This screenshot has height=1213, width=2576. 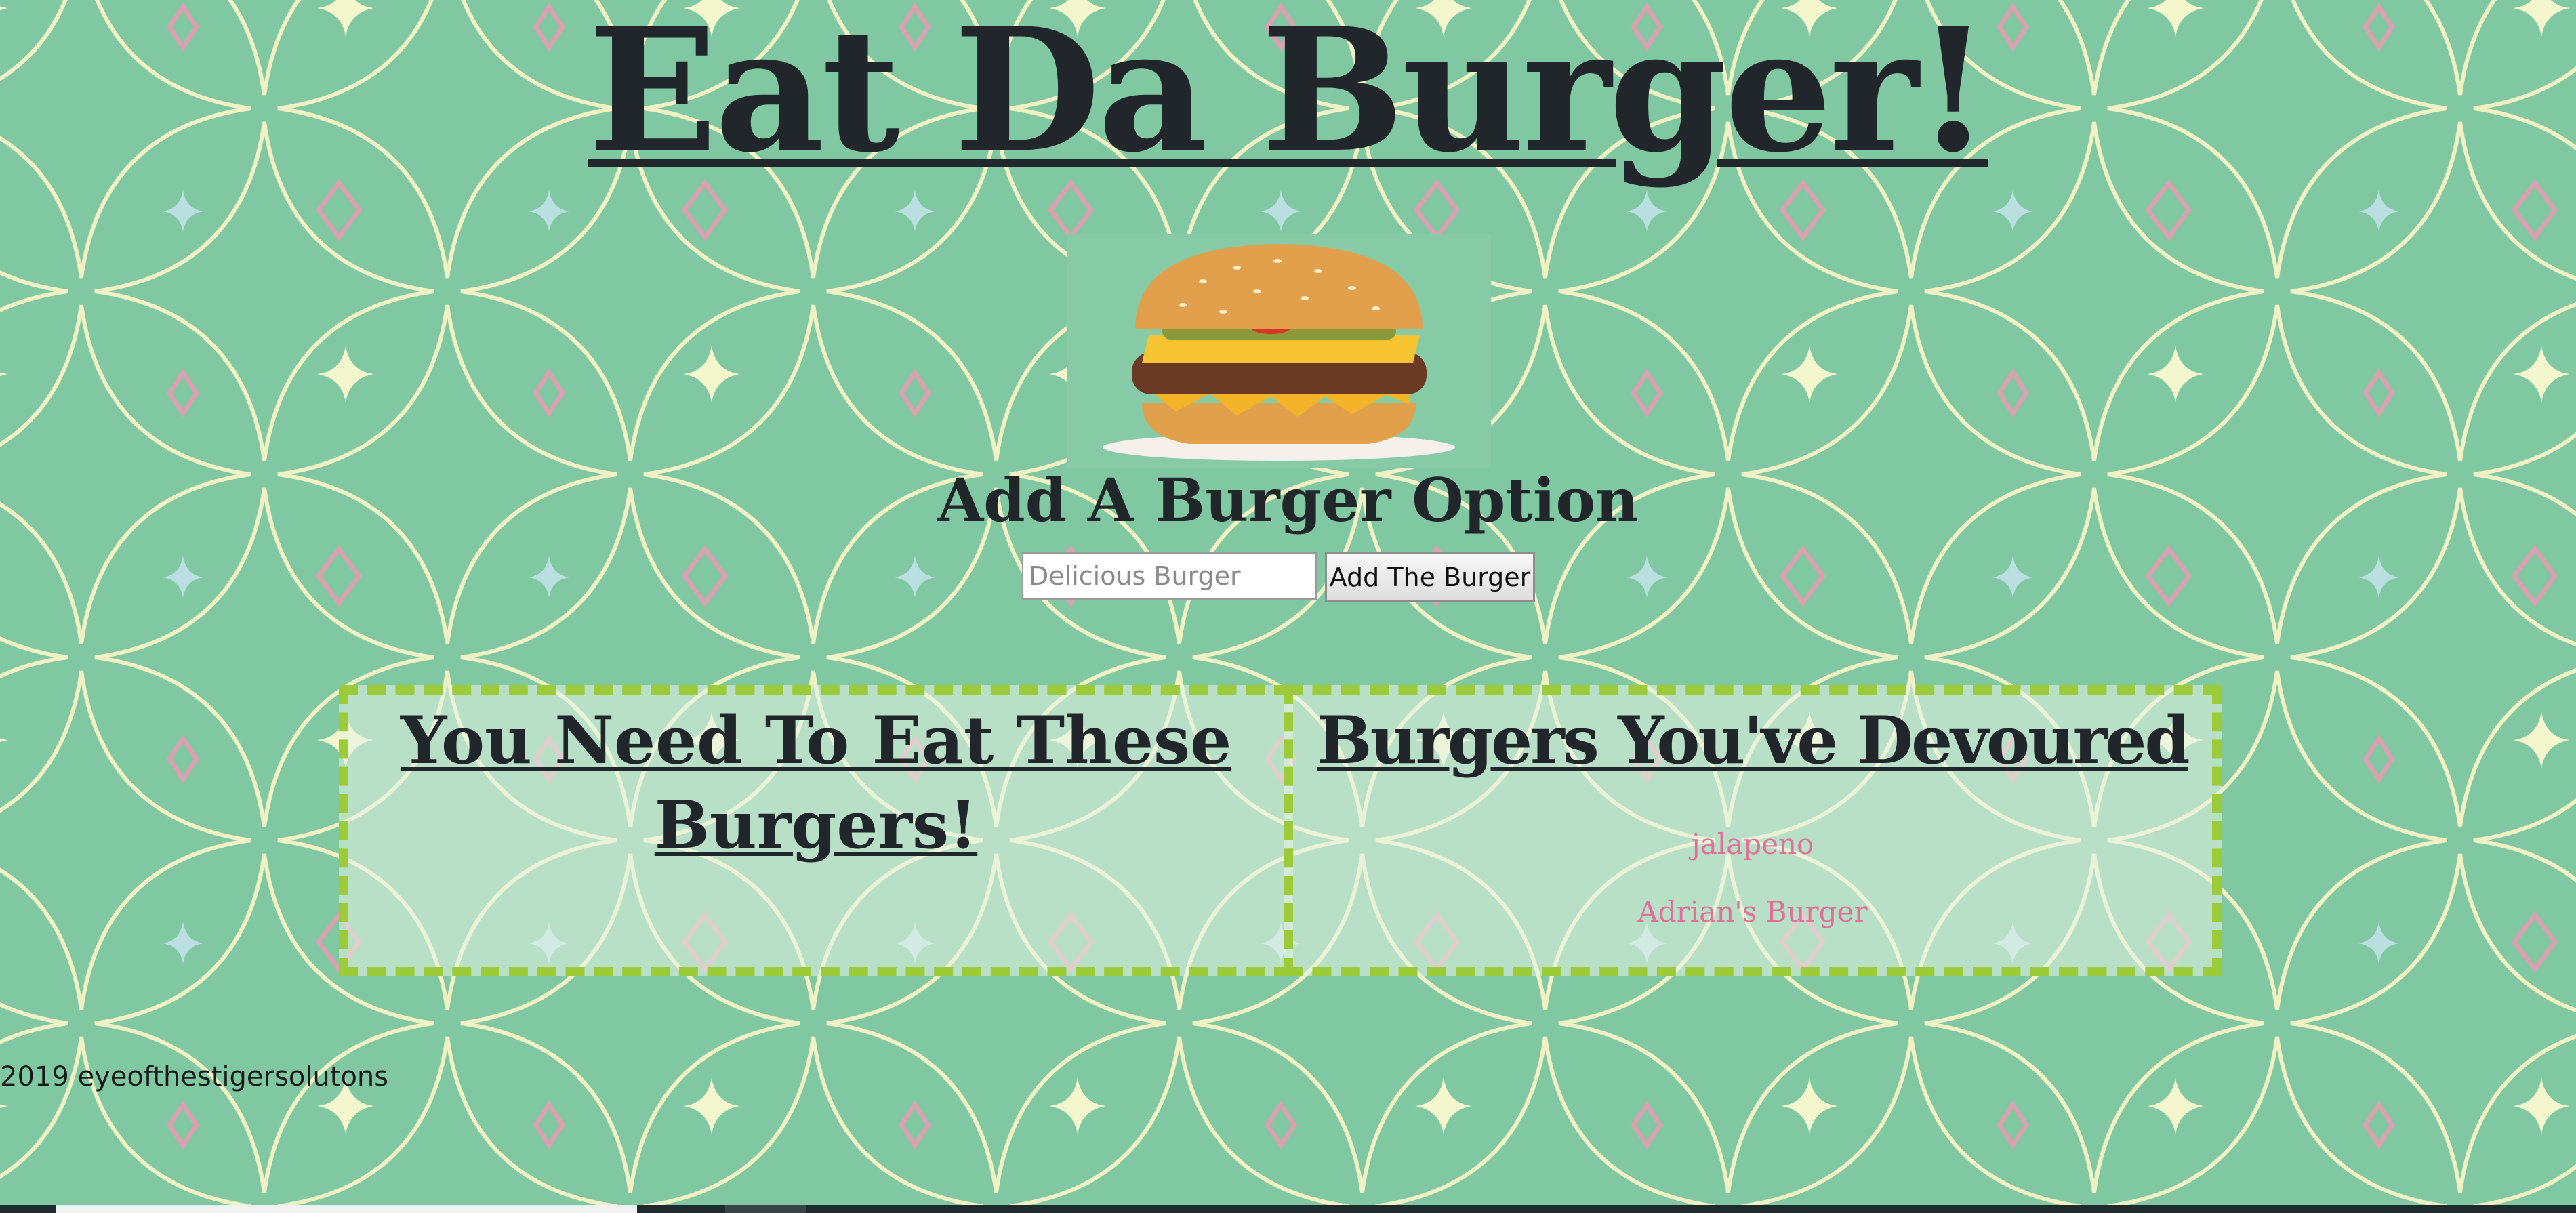 I want to click on cheeseburger-image, so click(x=1279, y=351).